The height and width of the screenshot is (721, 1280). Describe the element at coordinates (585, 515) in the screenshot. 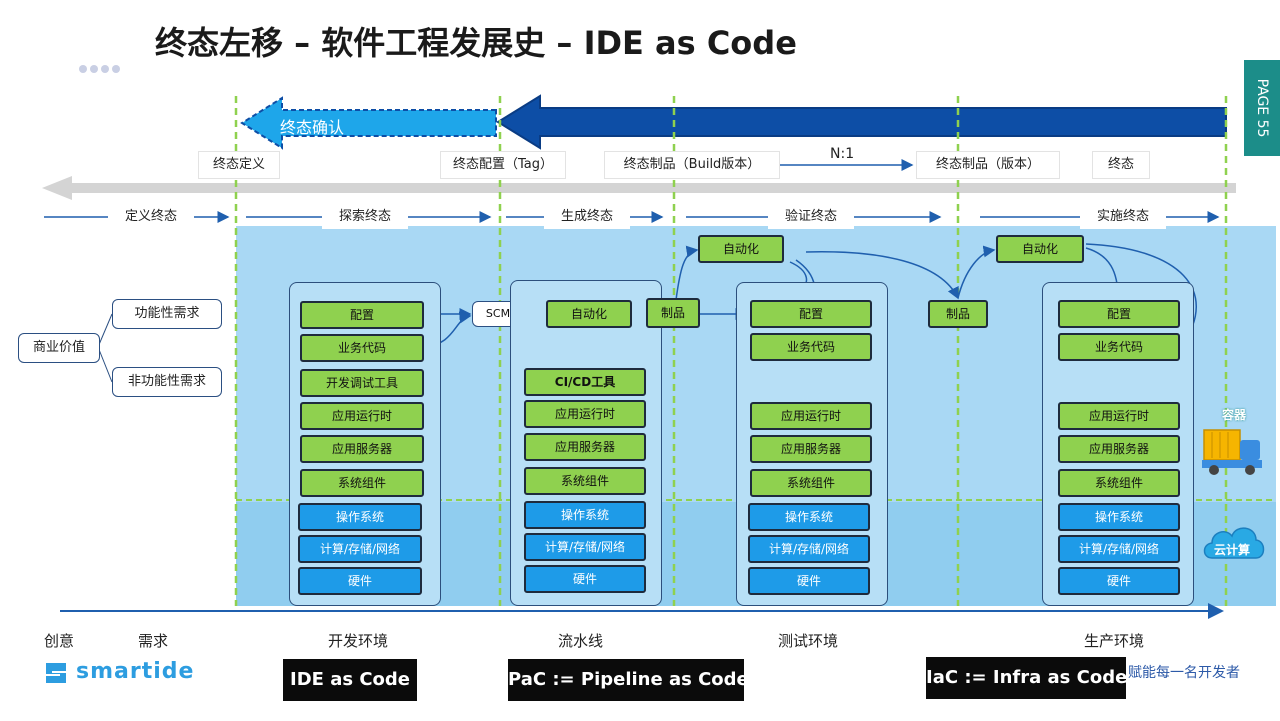

I see `pipeline-os: 操作系统` at that location.